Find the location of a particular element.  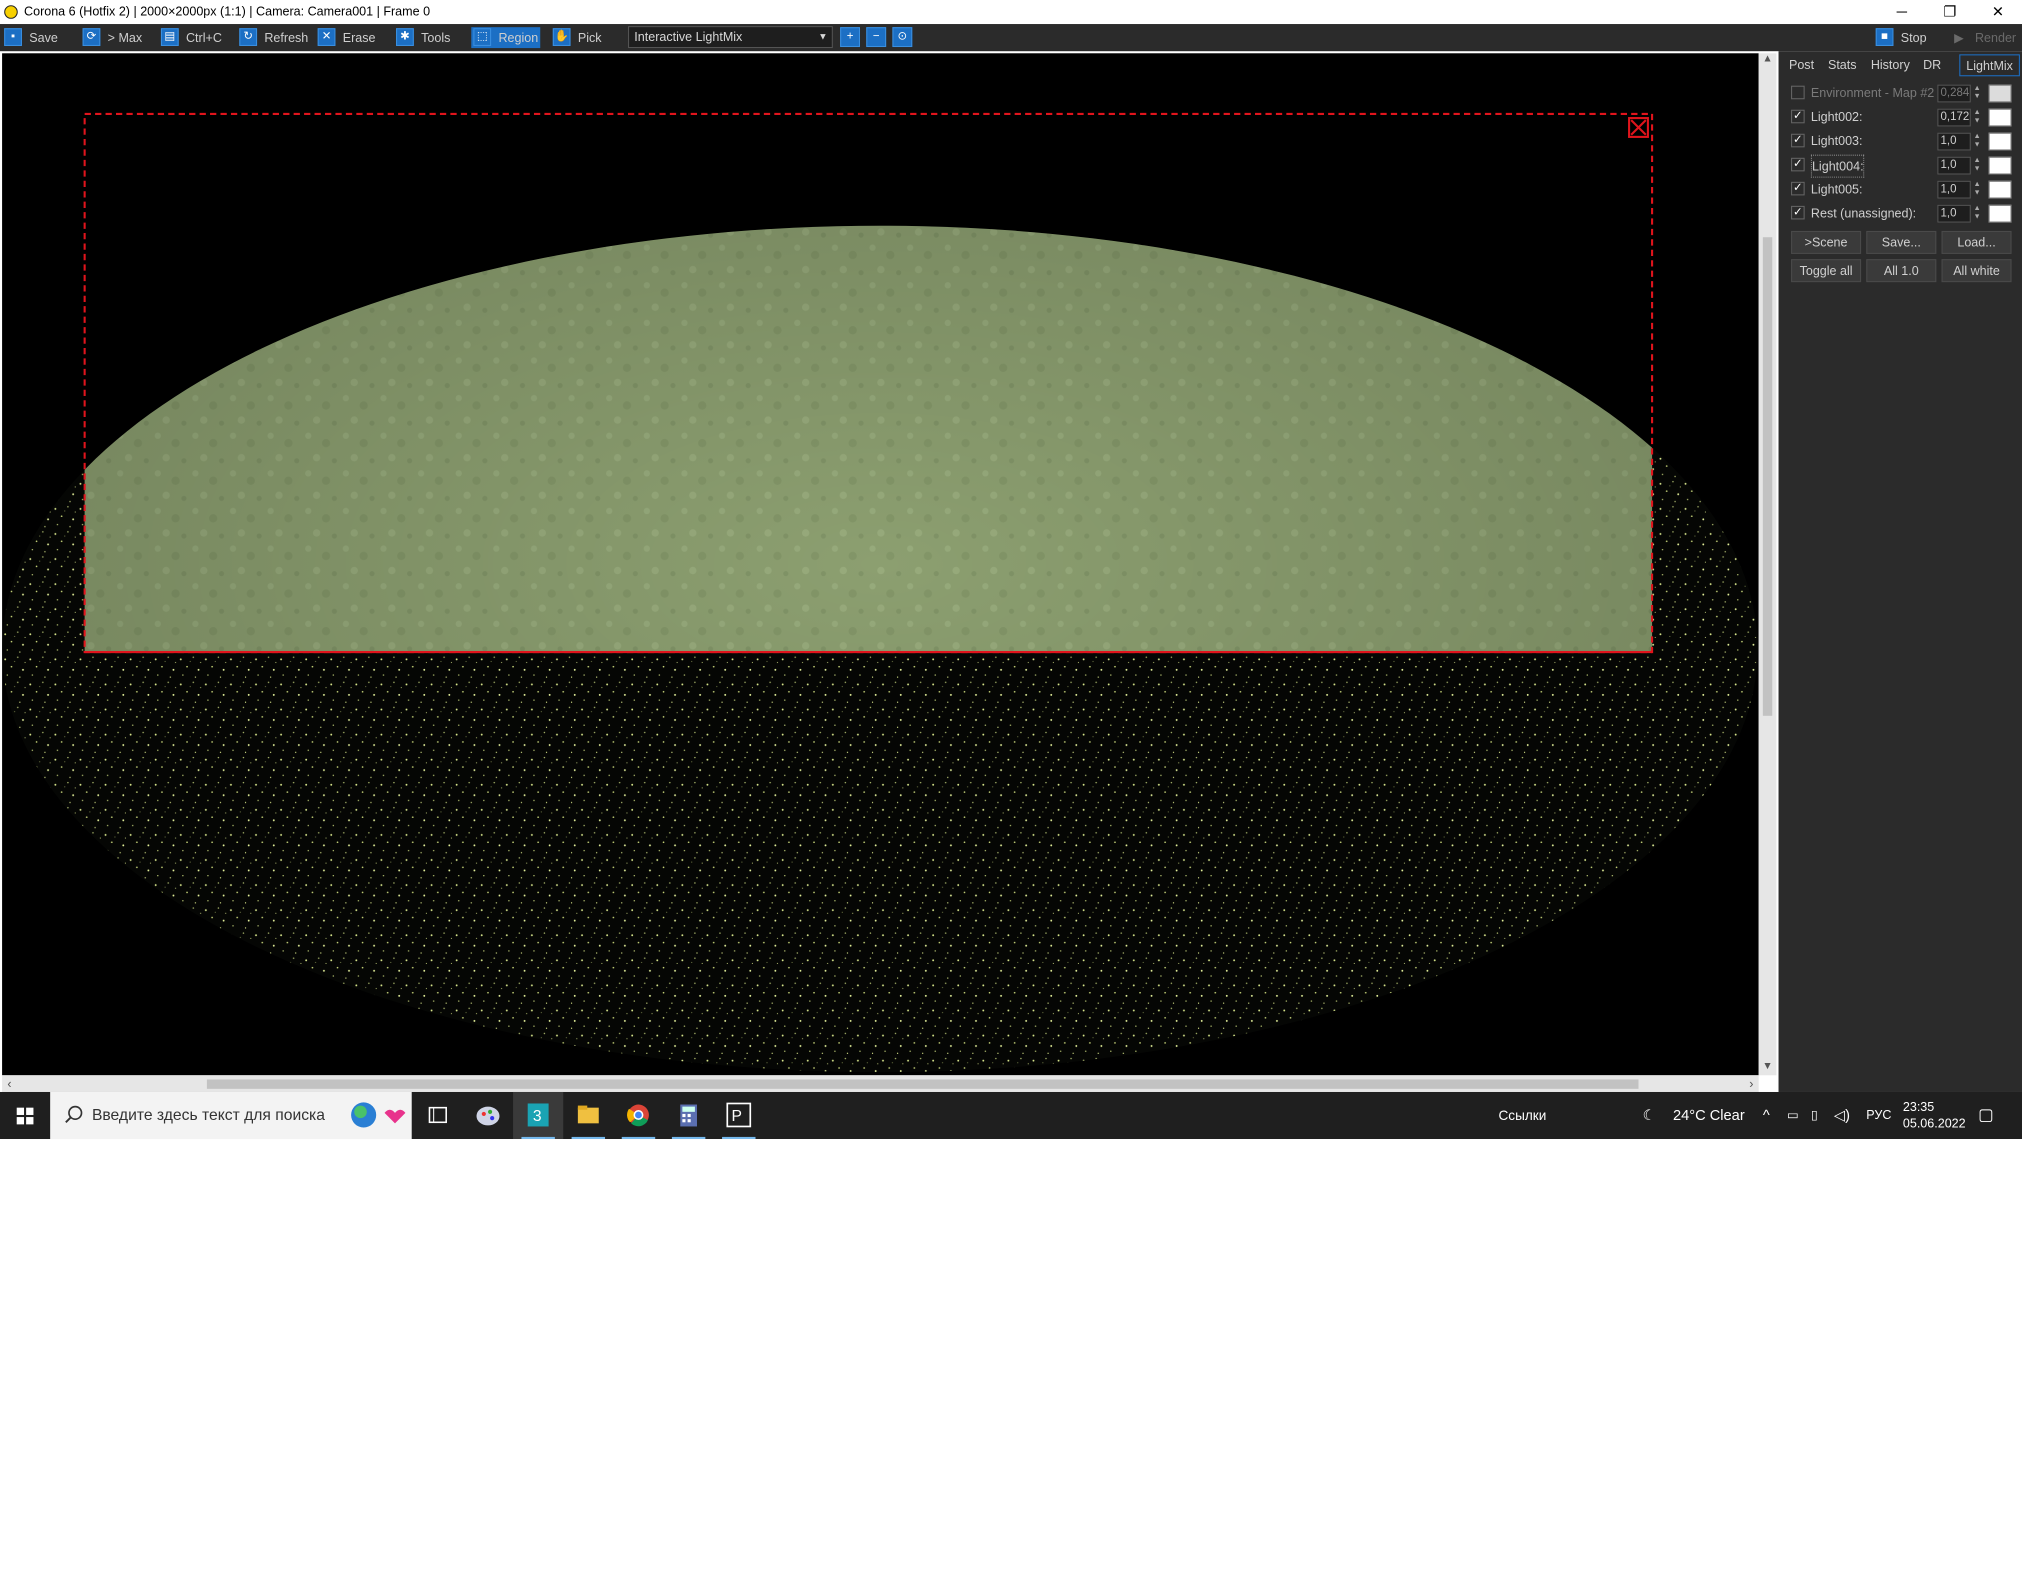

scroll-down-icon: ▼ is located at coordinates (1768, 1068).